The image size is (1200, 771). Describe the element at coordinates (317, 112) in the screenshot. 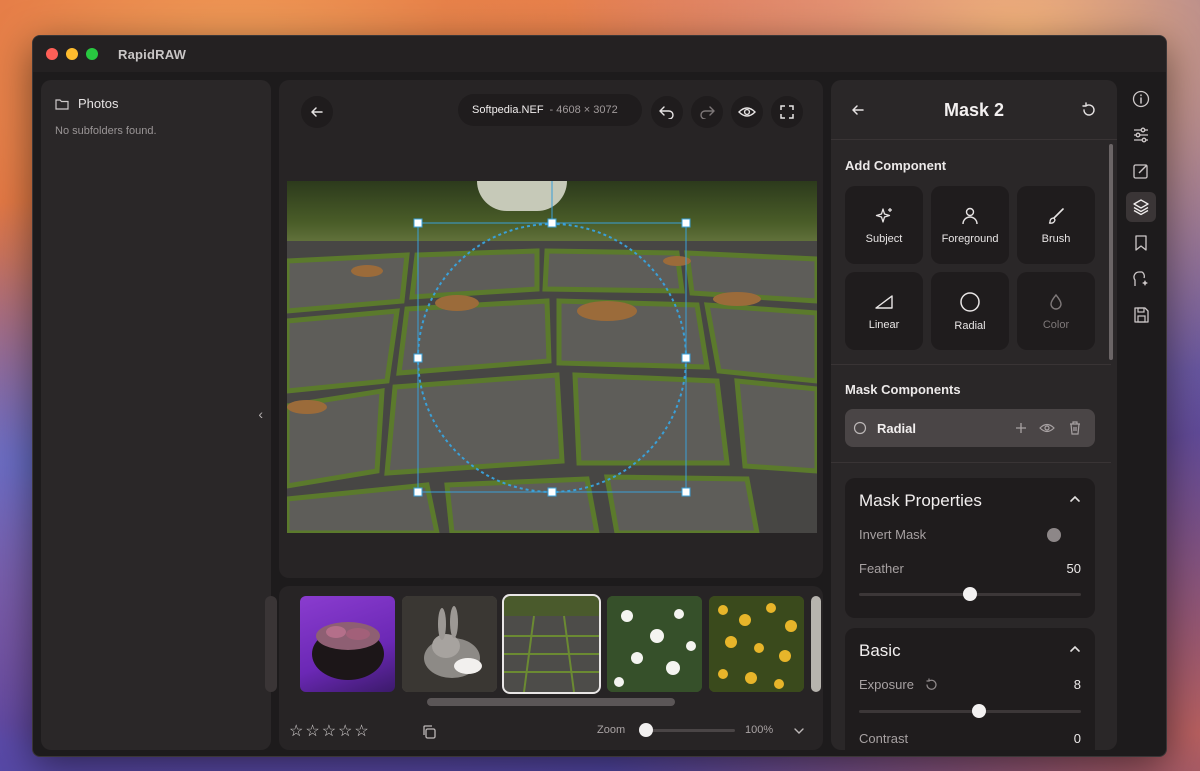

I see `back-button` at that location.